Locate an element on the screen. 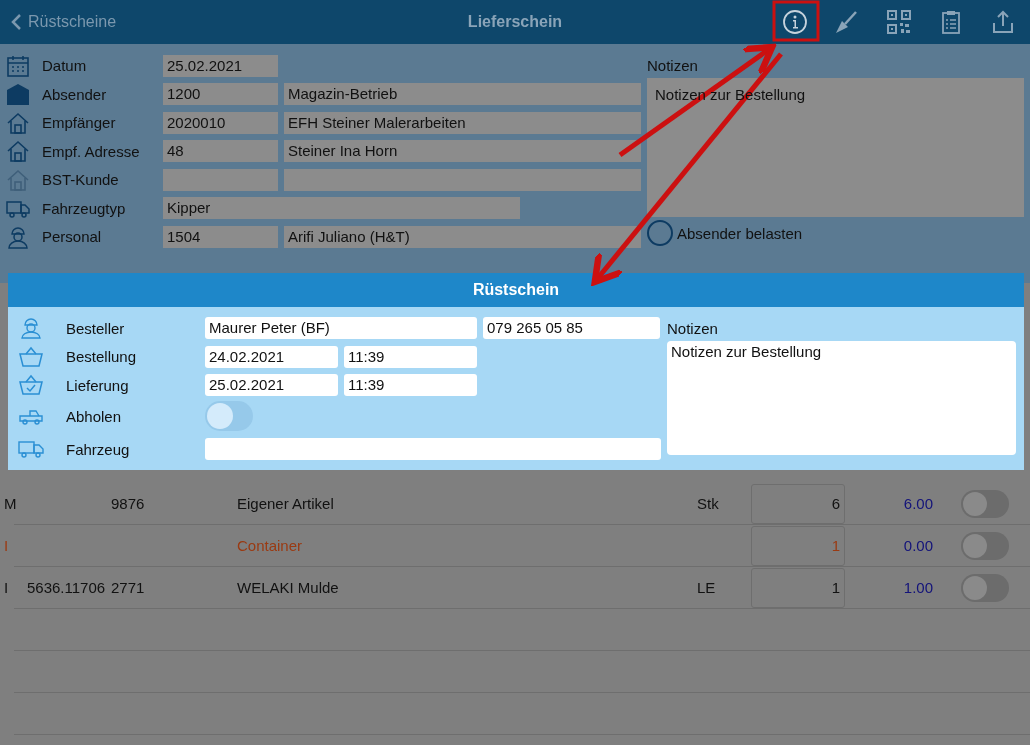 This screenshot has width=1030, height=745. input-field: EFH Steiner Malerarbeiten is located at coordinates (462, 122).